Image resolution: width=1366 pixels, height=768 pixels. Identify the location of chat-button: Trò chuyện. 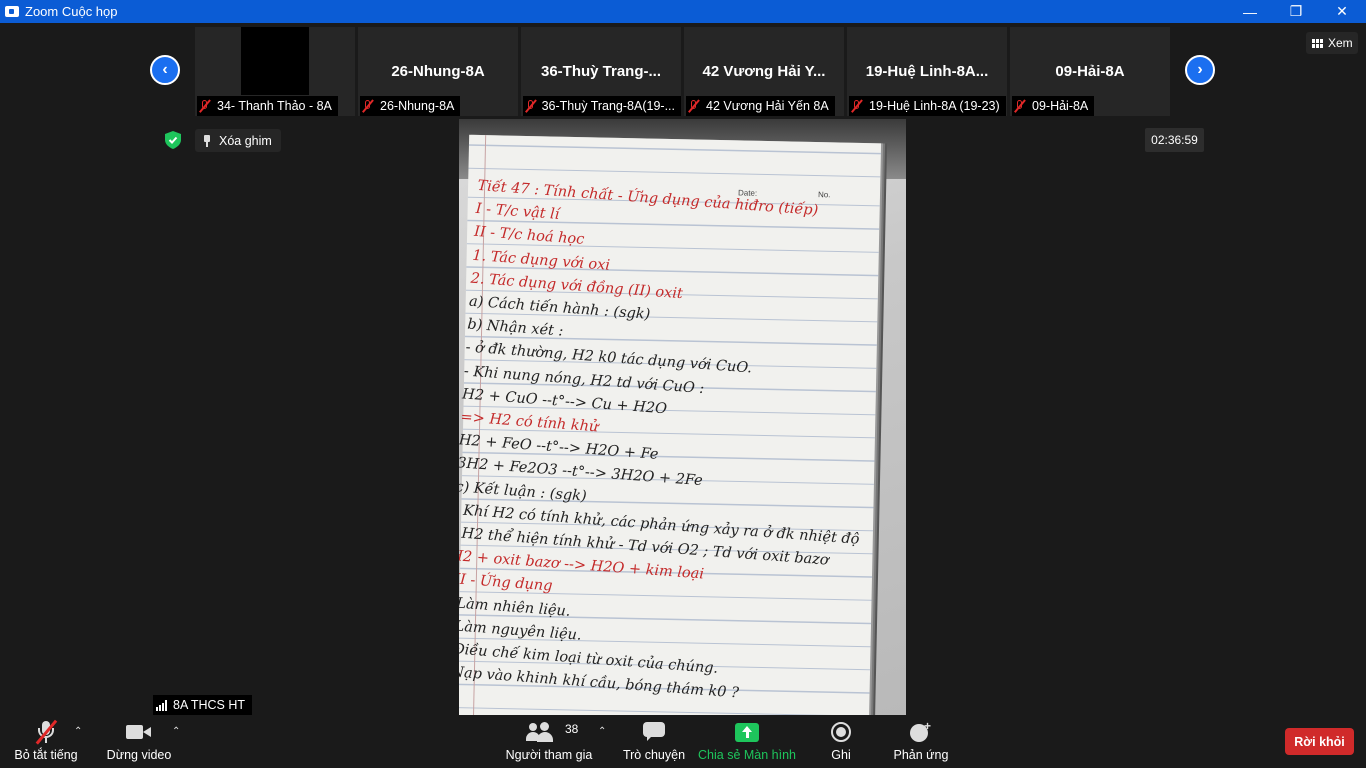
(654, 742).